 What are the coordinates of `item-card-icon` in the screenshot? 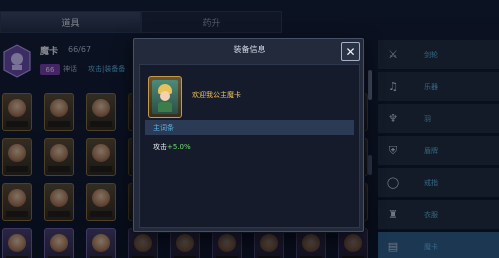 It's located at (165, 97).